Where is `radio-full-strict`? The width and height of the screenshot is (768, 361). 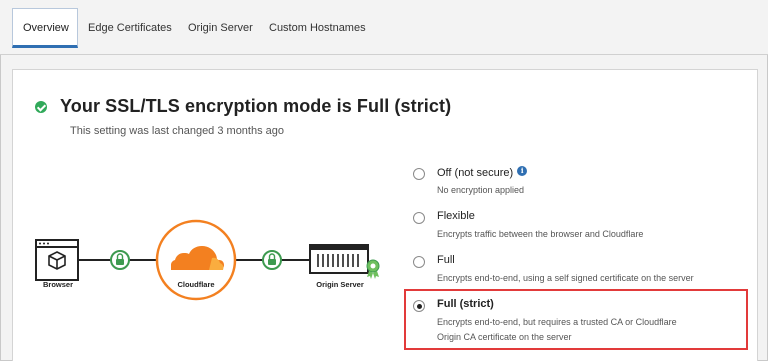
radio-full-strict is located at coordinates (419, 306).